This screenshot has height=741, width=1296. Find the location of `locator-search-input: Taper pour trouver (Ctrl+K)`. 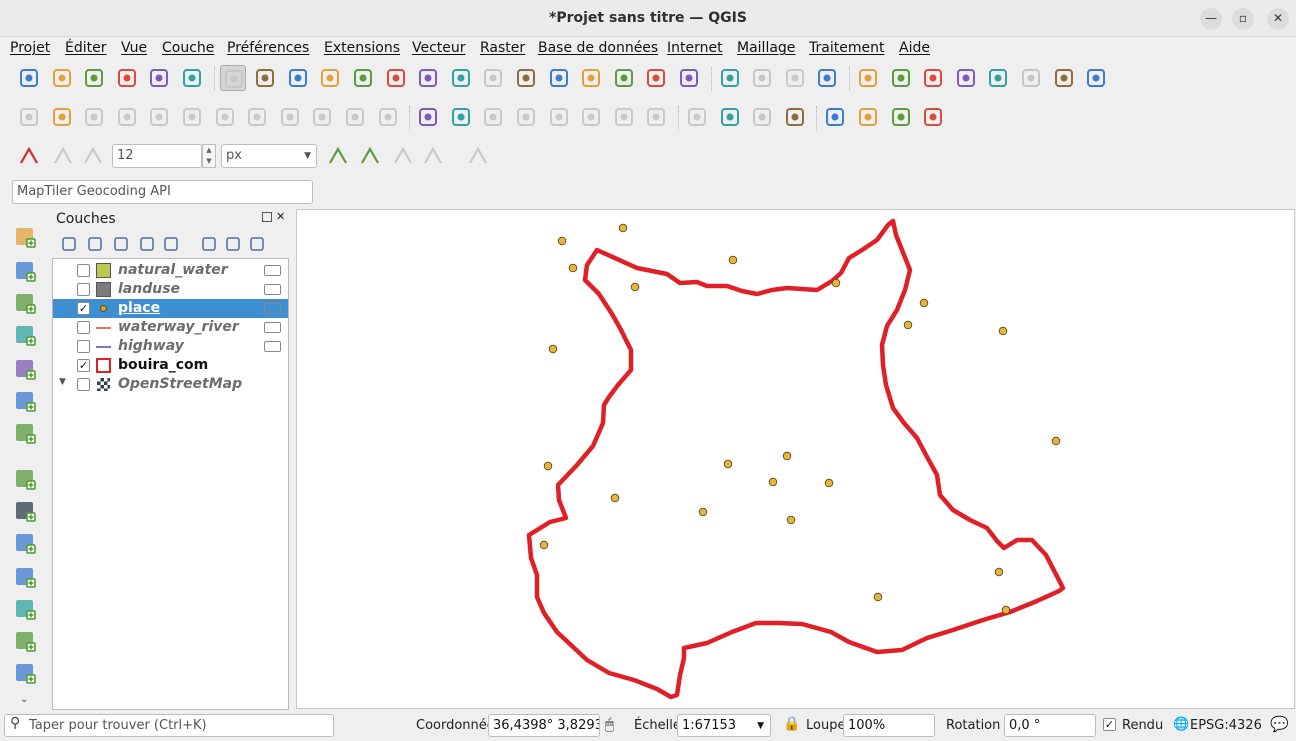

locator-search-input: Taper pour trouver (Ctrl+K) is located at coordinates (169, 725).